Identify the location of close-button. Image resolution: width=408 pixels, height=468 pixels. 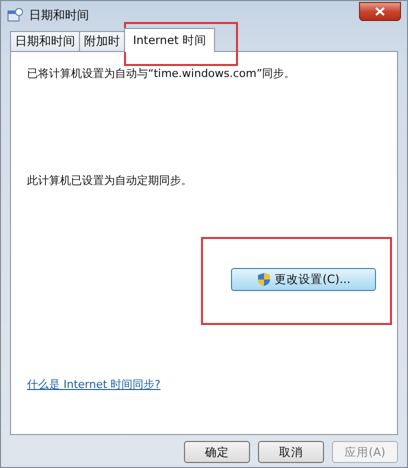
(380, 11).